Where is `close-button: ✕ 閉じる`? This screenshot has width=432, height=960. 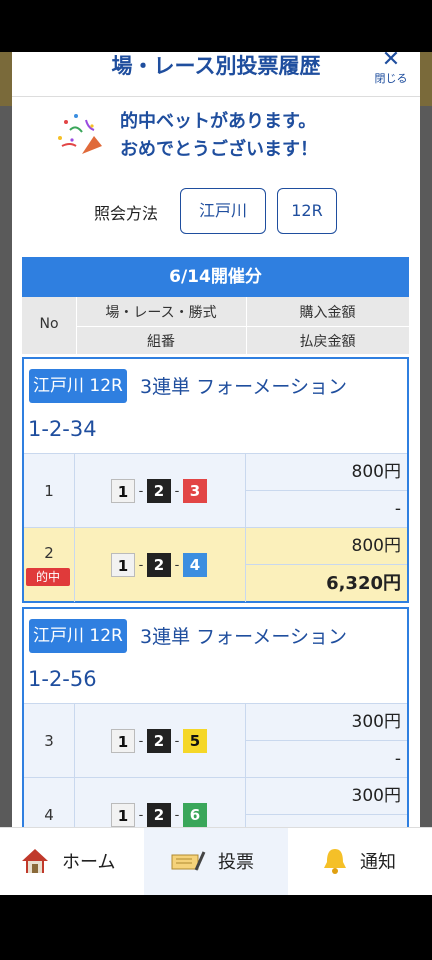 close-button: ✕ 閉じる is located at coordinates (391, 71).